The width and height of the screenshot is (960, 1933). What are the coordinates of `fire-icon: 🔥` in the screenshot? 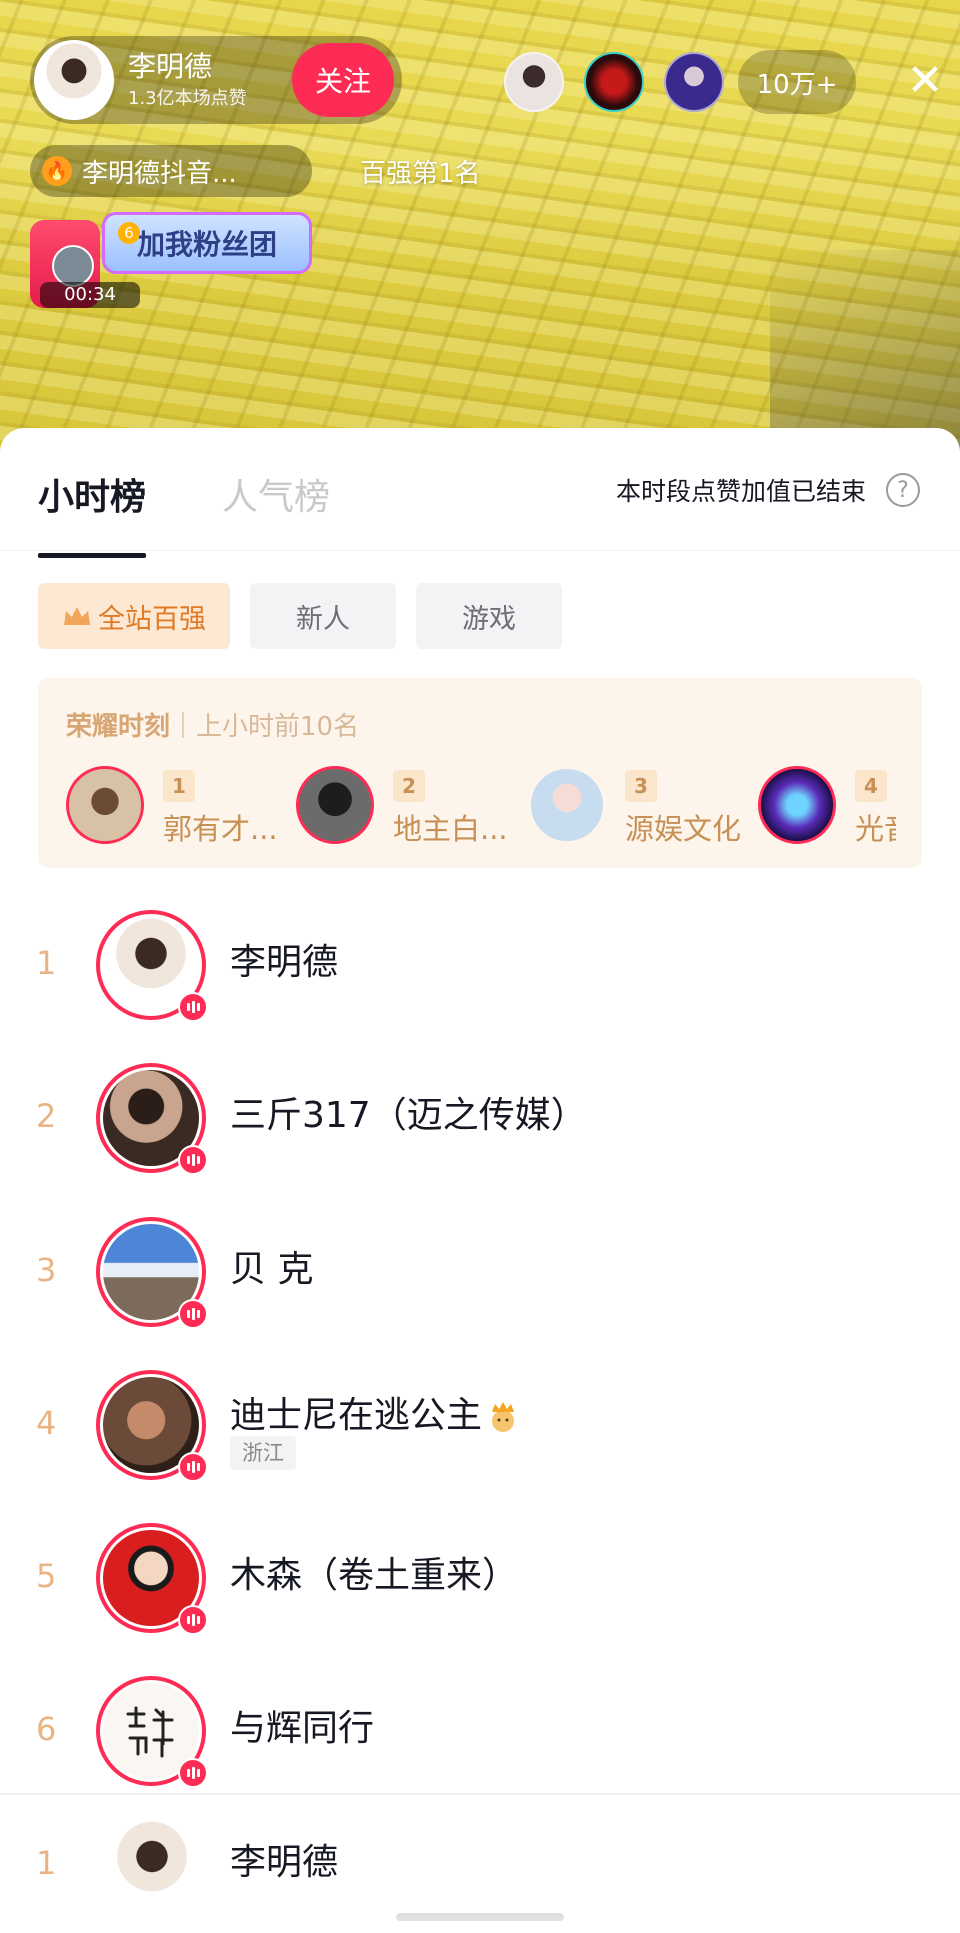 It's located at (57, 171).